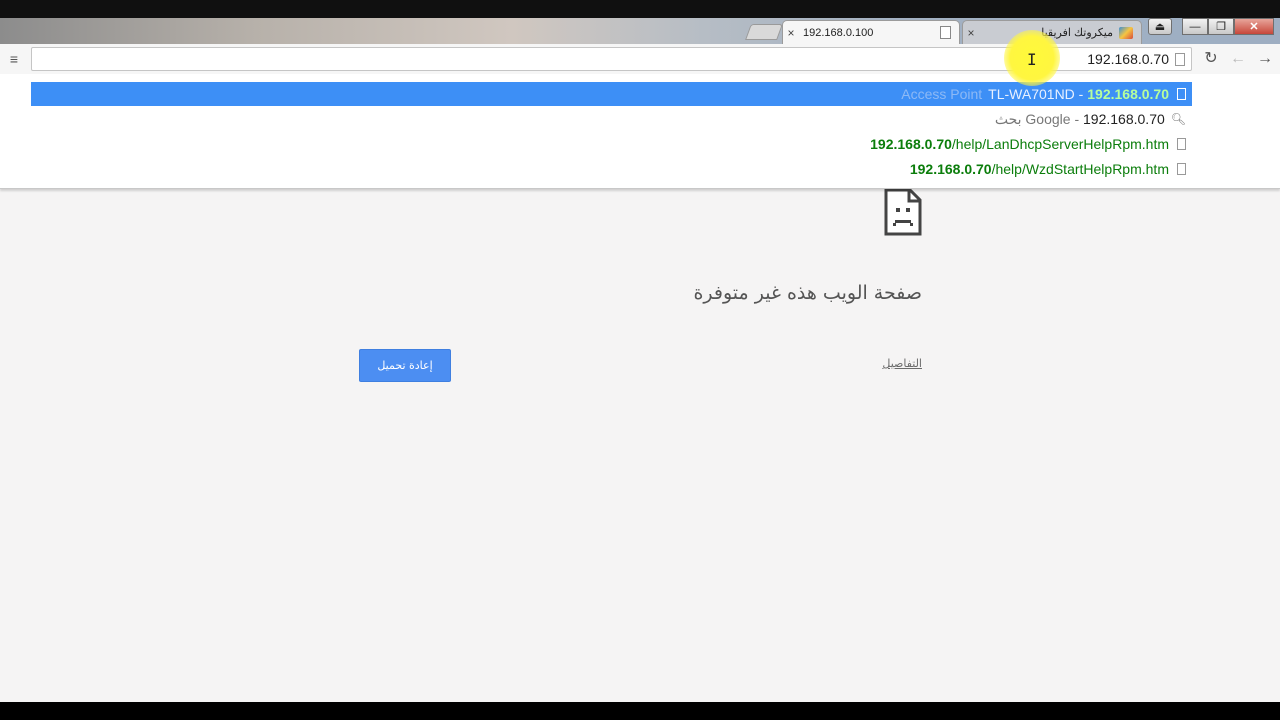 The image size is (1280, 720). I want to click on details-link: التفاصيل, so click(891, 363).